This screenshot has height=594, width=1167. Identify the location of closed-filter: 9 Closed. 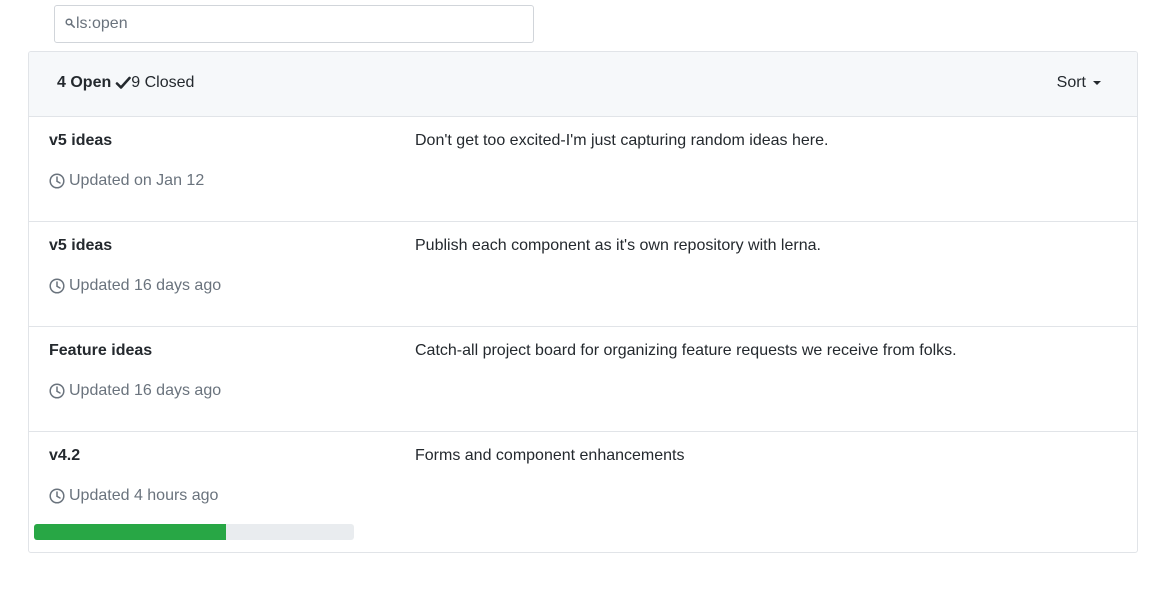
(162, 83).